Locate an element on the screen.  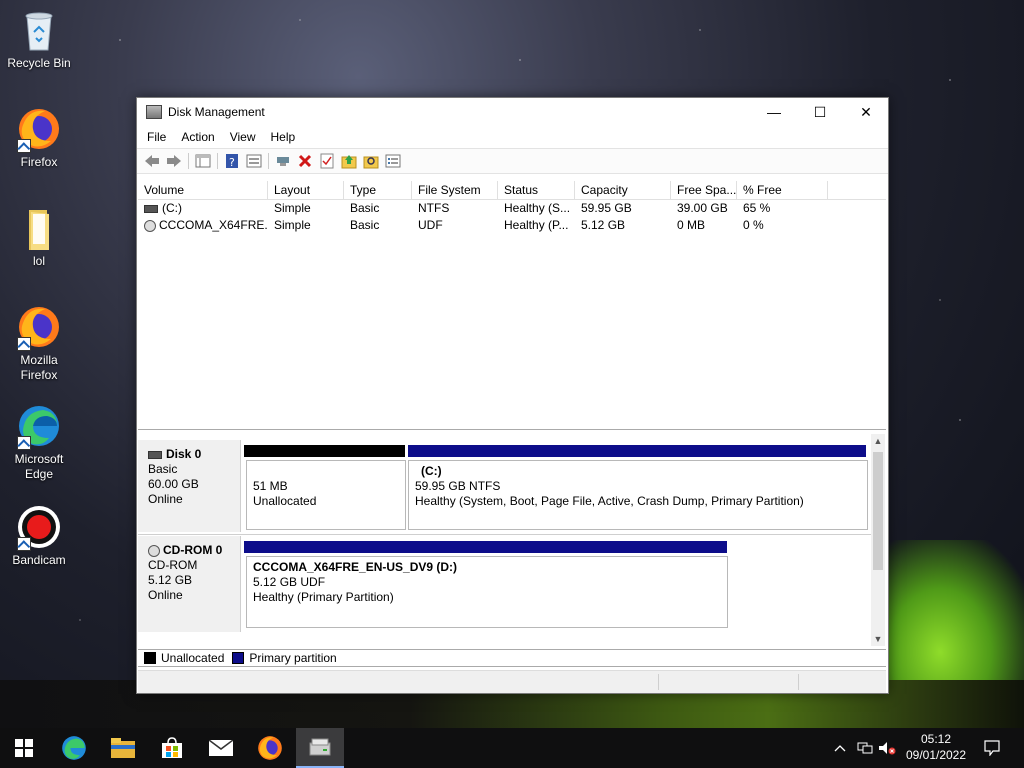
clock-time: 05:12 is located at coordinates (936, 739).